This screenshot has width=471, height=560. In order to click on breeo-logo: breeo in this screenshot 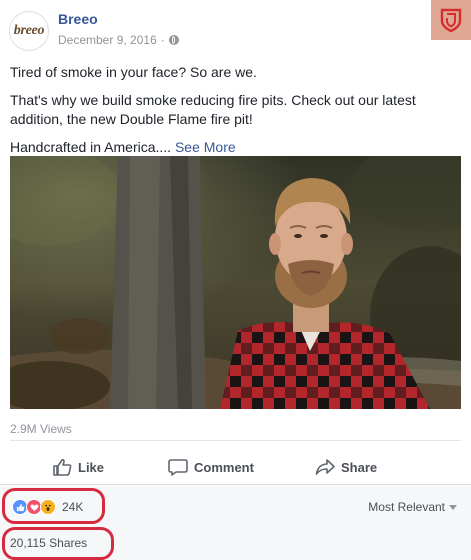, I will do `click(29, 30)`.